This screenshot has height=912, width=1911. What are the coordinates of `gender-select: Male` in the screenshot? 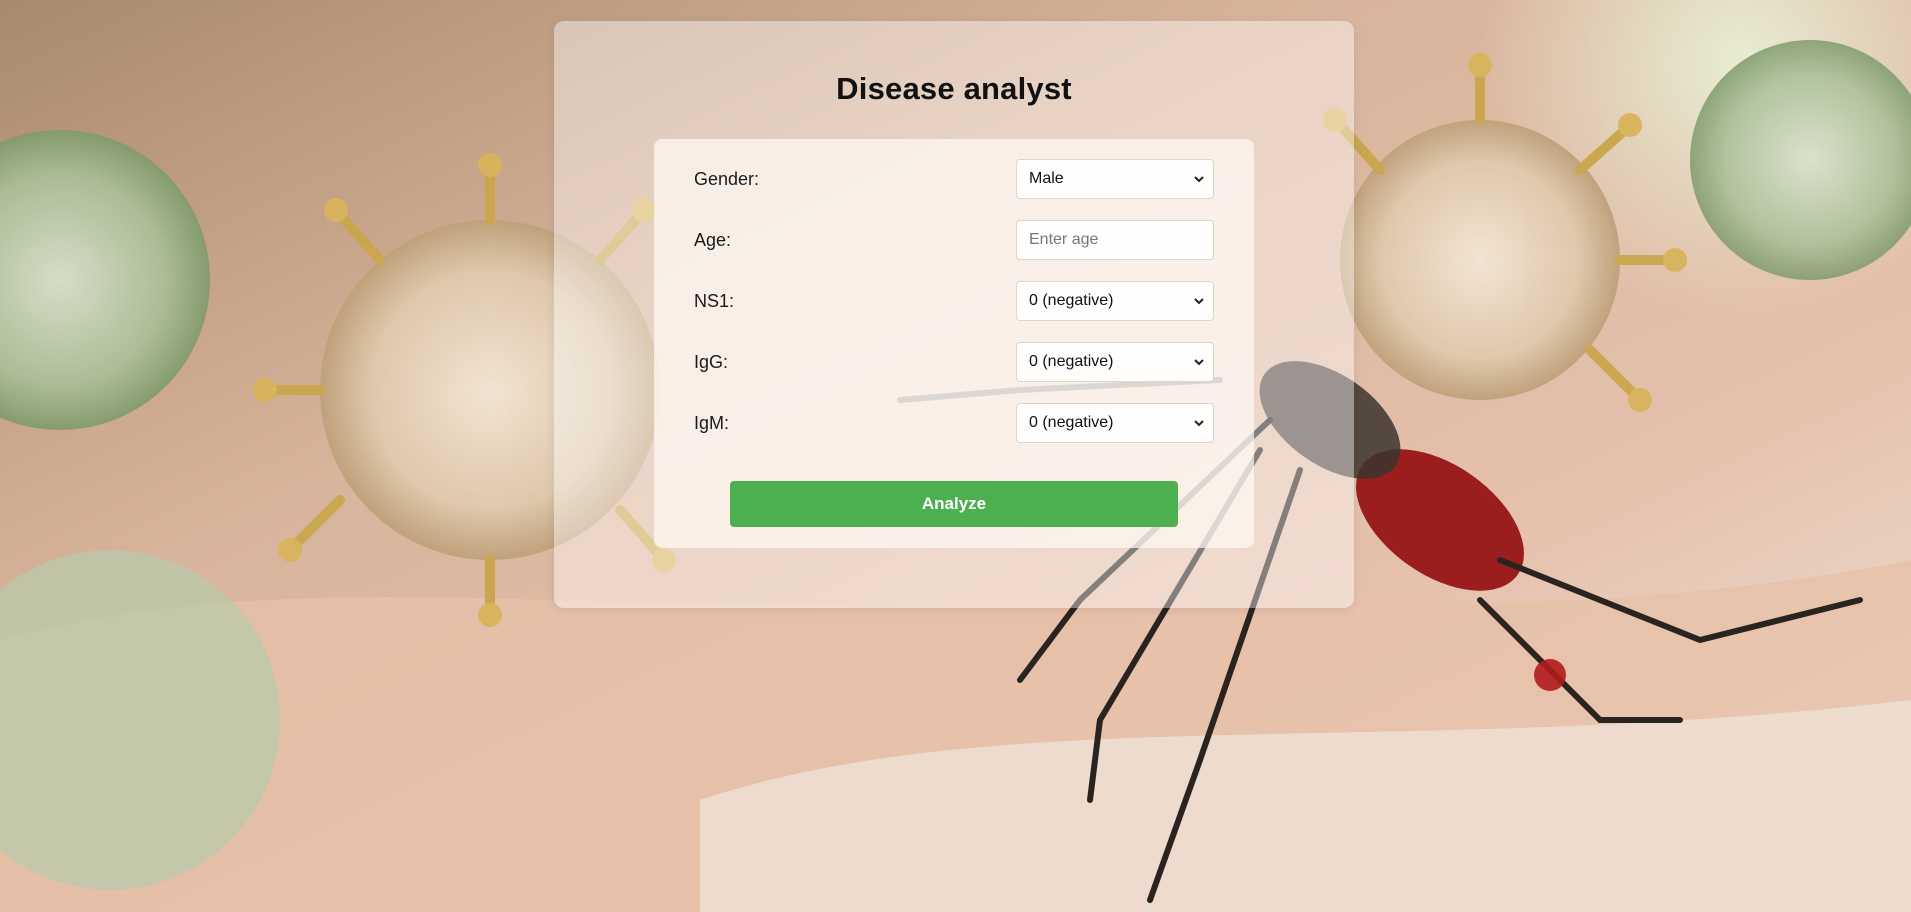 It's located at (1115, 179).